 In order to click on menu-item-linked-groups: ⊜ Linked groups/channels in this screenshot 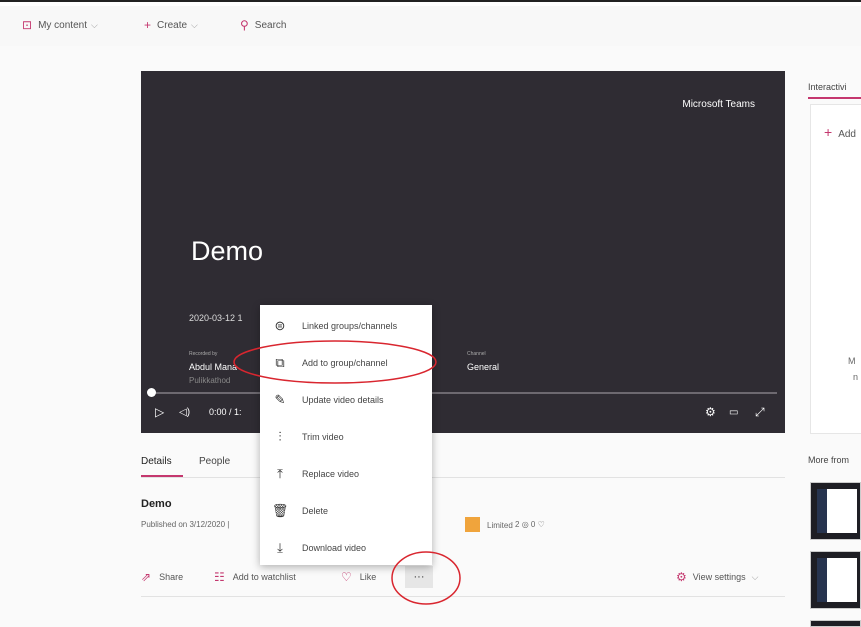, I will do `click(346, 325)`.